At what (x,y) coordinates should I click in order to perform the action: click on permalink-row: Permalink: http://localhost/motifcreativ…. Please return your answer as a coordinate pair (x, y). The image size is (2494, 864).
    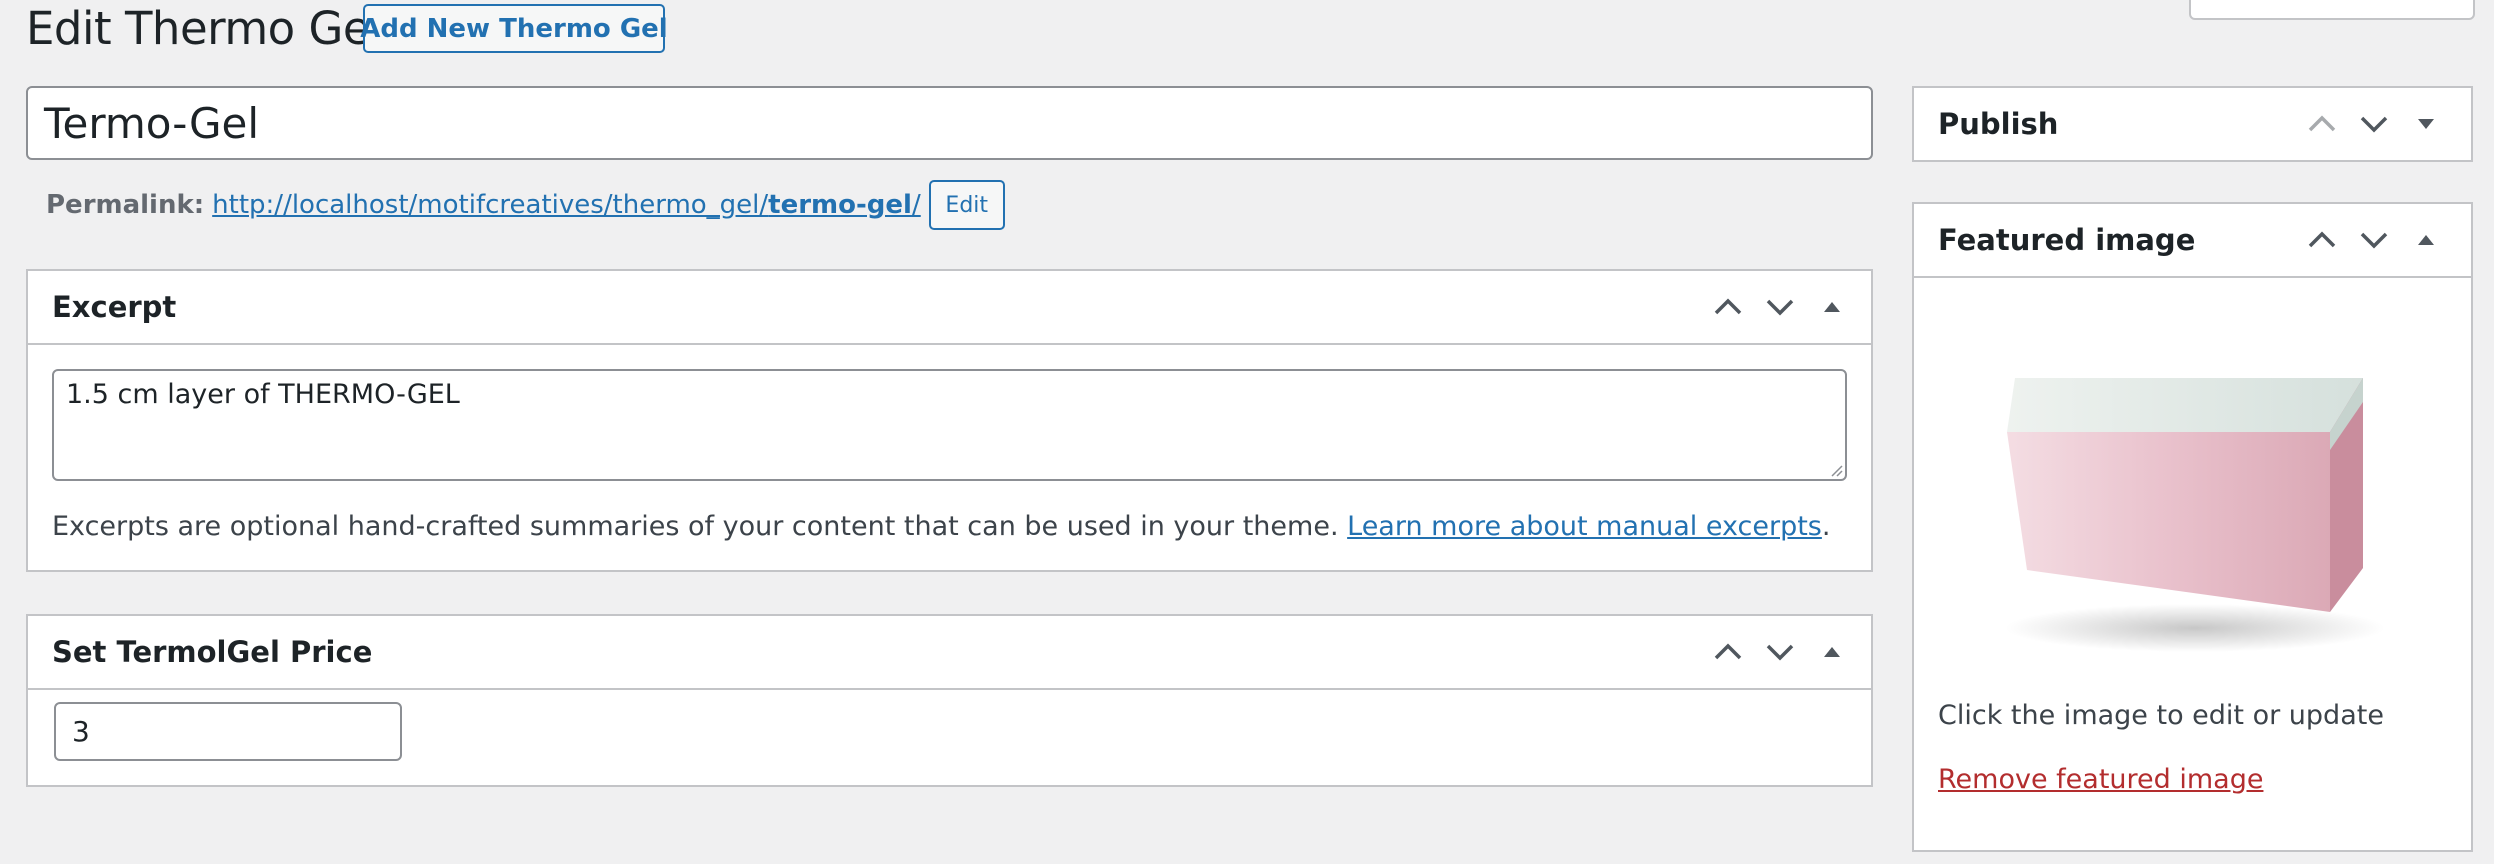
    Looking at the image, I should click on (525, 205).